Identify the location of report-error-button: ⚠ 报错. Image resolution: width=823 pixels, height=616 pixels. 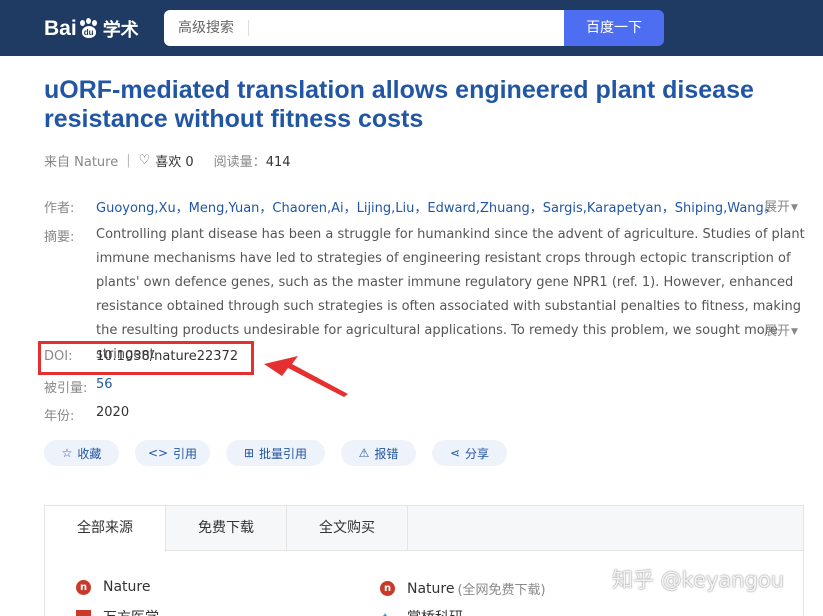
(378, 453).